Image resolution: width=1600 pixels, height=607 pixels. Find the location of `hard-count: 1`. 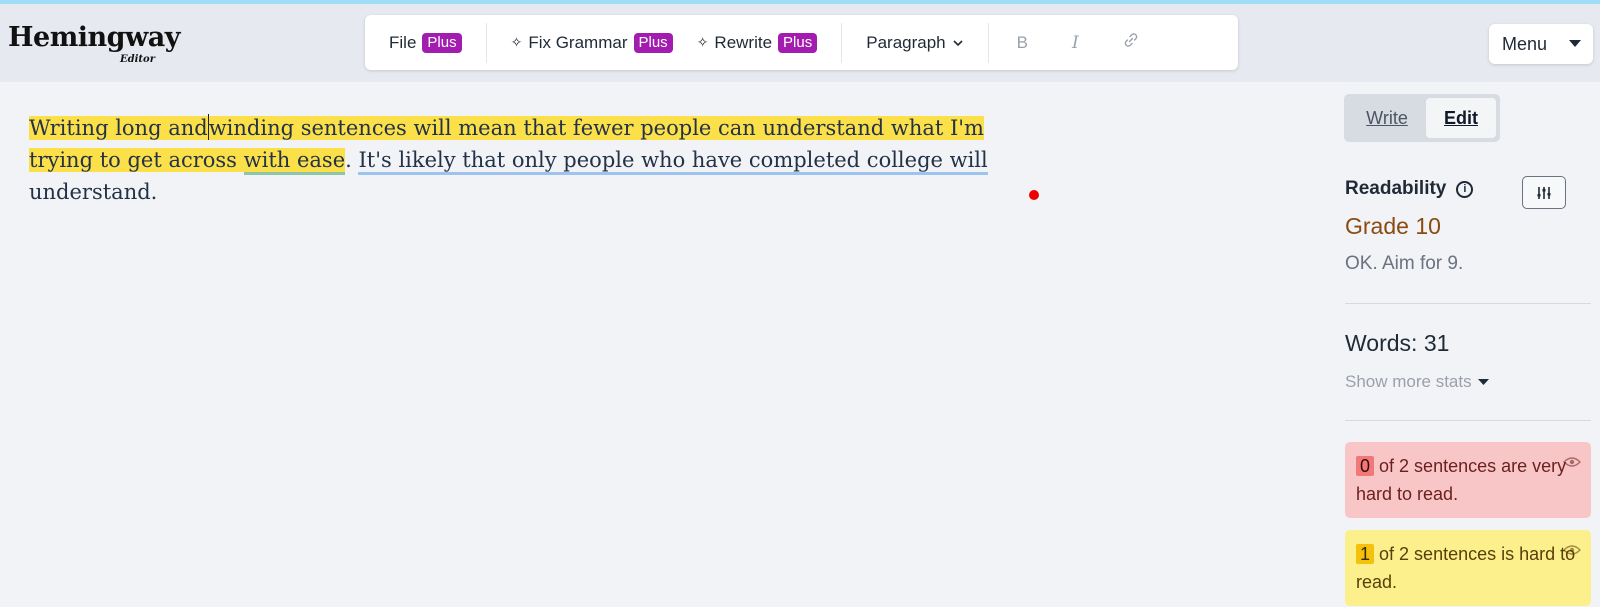

hard-count: 1 is located at coordinates (1365, 554).